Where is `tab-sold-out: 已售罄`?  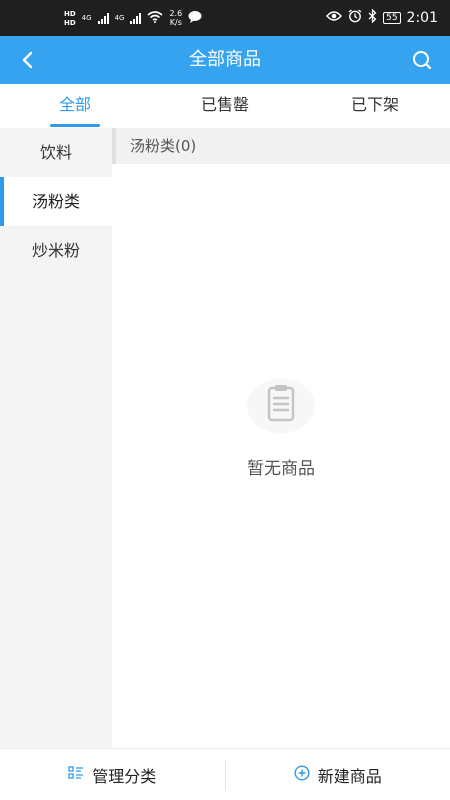 tab-sold-out: 已售罄 is located at coordinates (225, 106).